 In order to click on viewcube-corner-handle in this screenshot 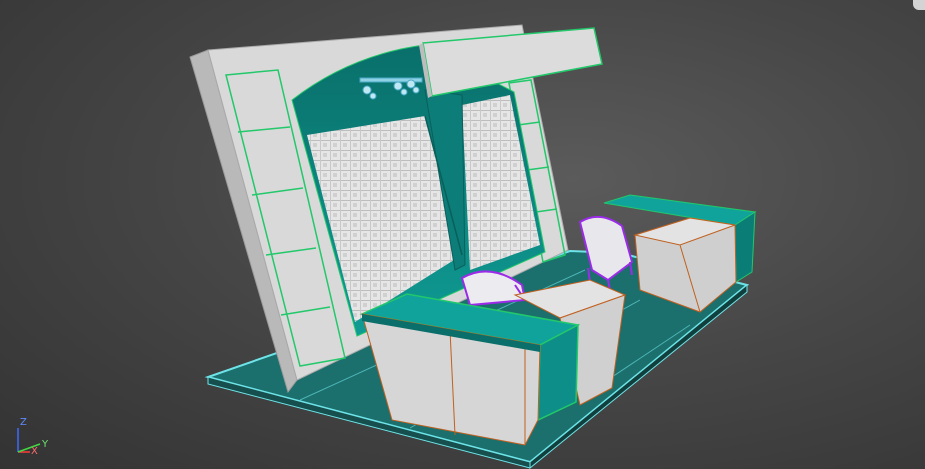, I will do `click(919, 5)`.